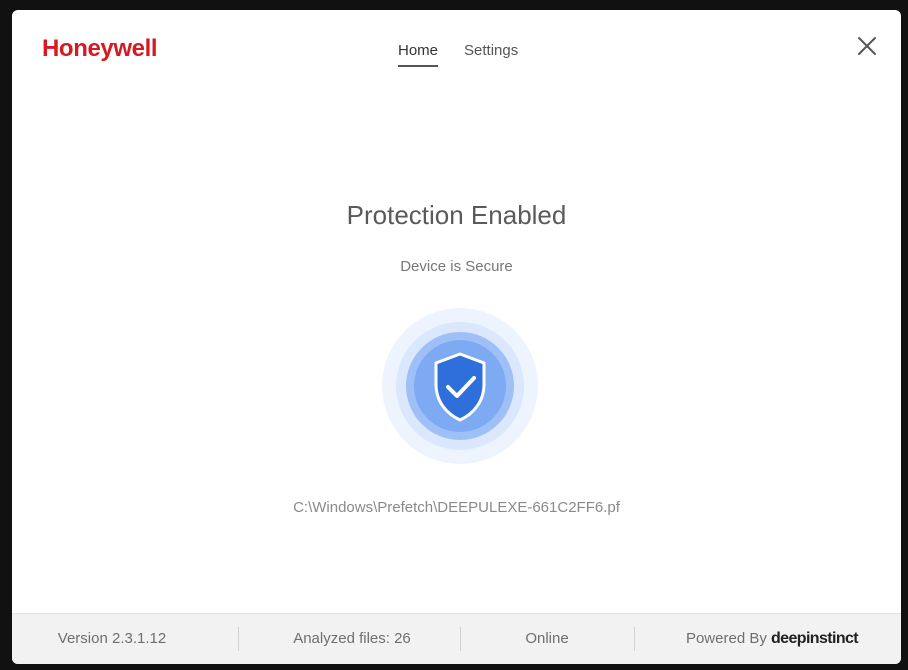  Describe the element at coordinates (726, 638) in the screenshot. I see `powered-by-label: Powered By` at that location.